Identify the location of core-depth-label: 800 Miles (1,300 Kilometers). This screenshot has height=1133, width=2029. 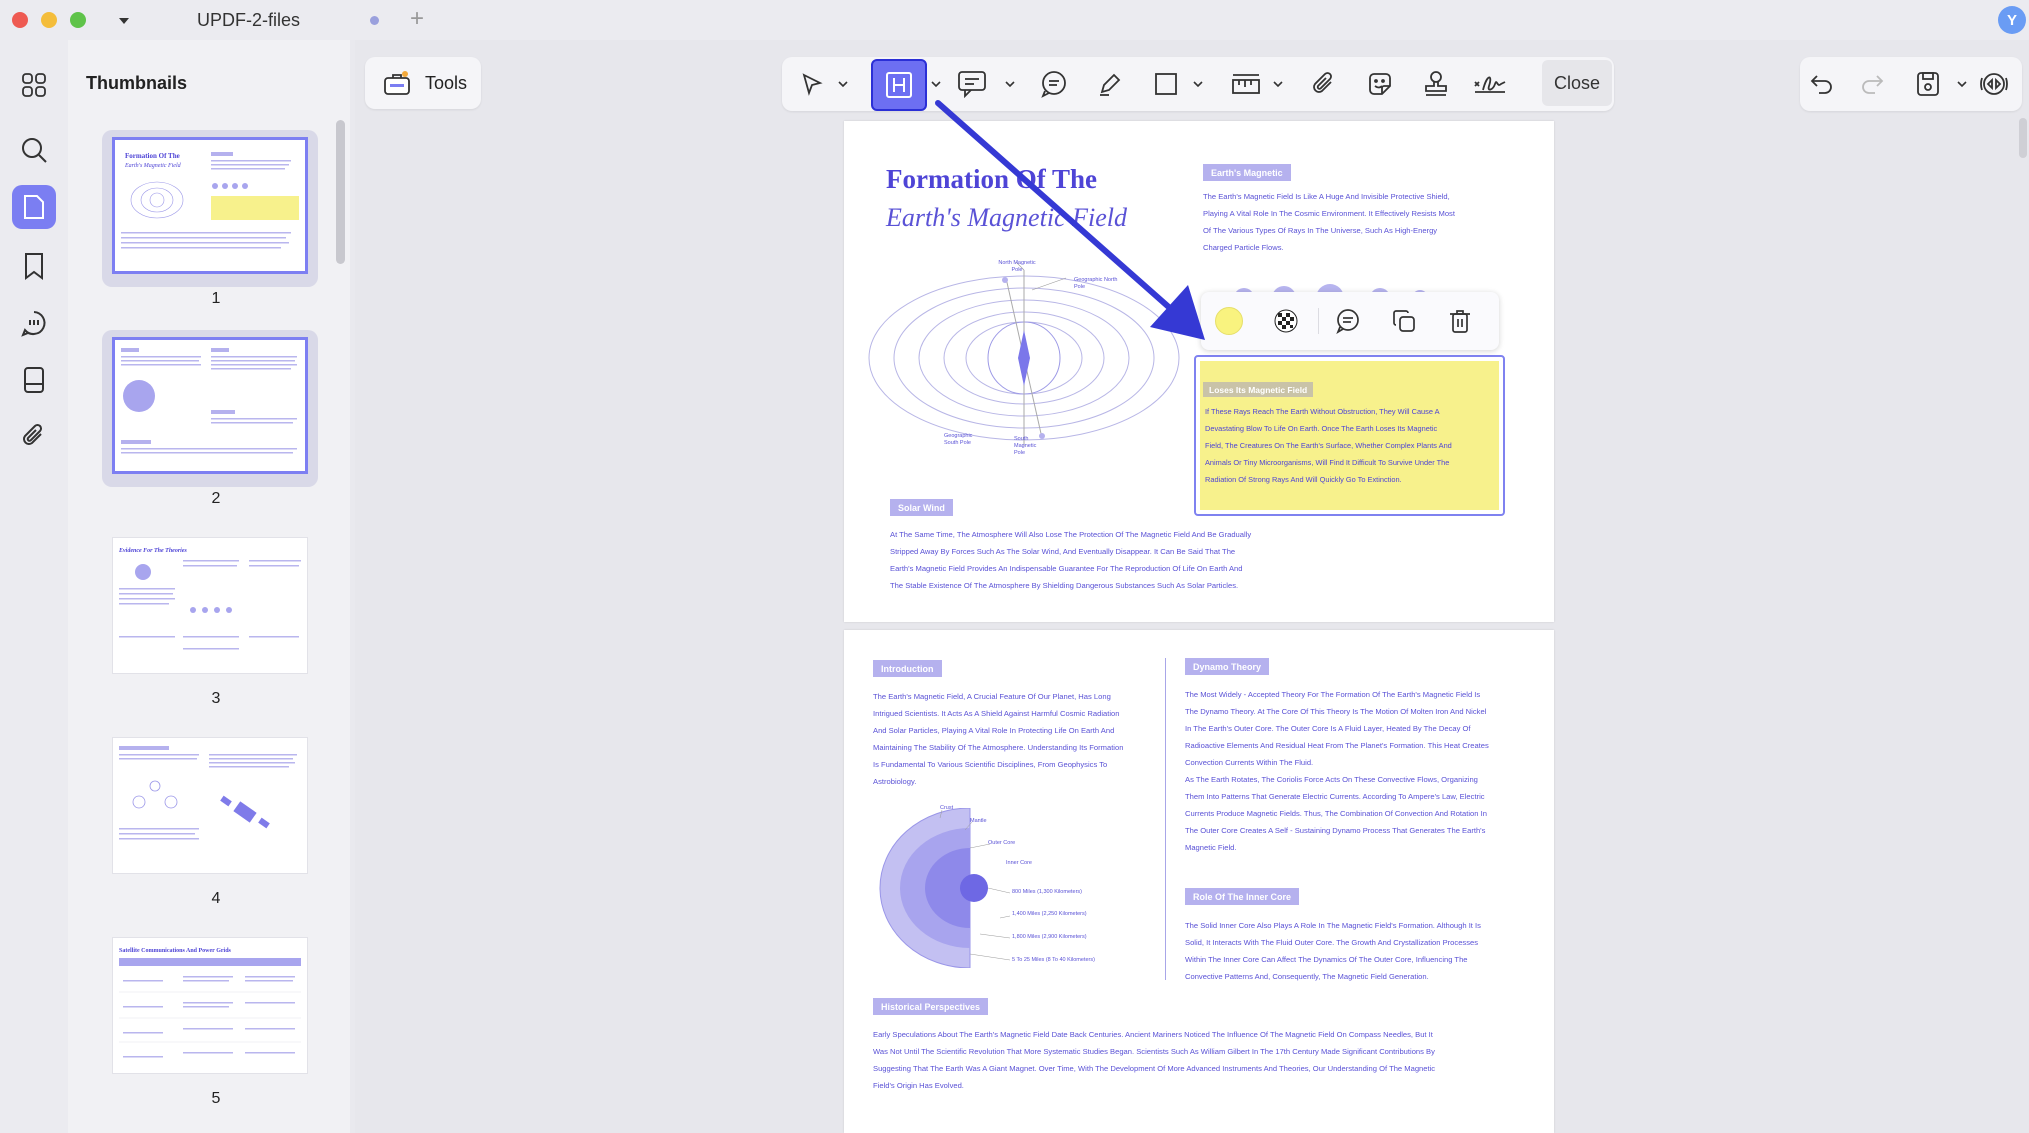
(1047, 892).